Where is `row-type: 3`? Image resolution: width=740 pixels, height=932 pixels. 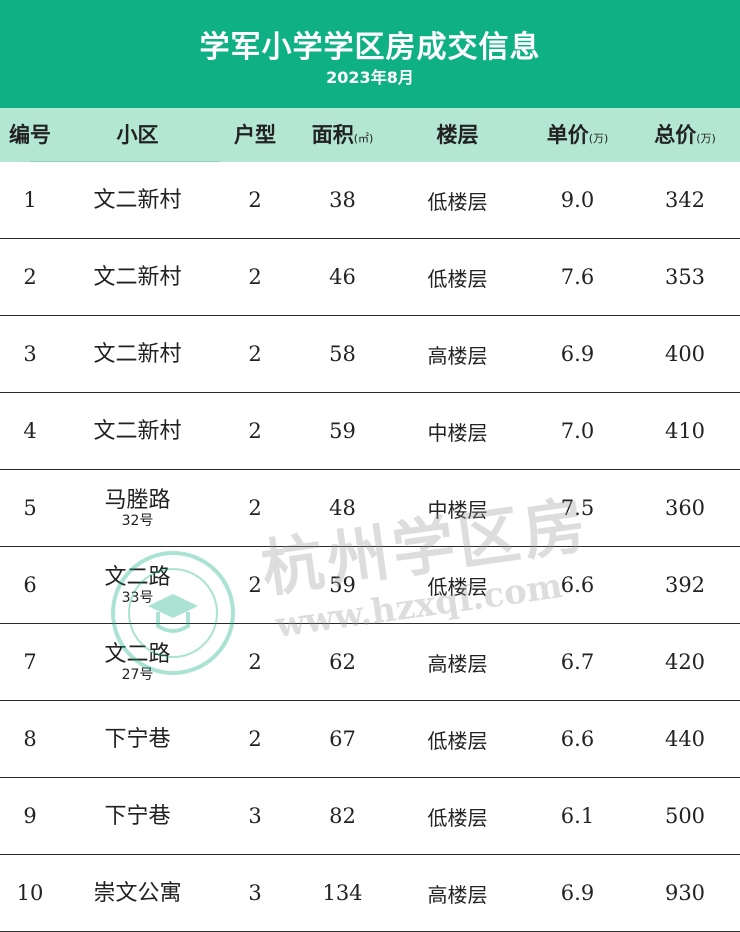 row-type: 3 is located at coordinates (255, 816).